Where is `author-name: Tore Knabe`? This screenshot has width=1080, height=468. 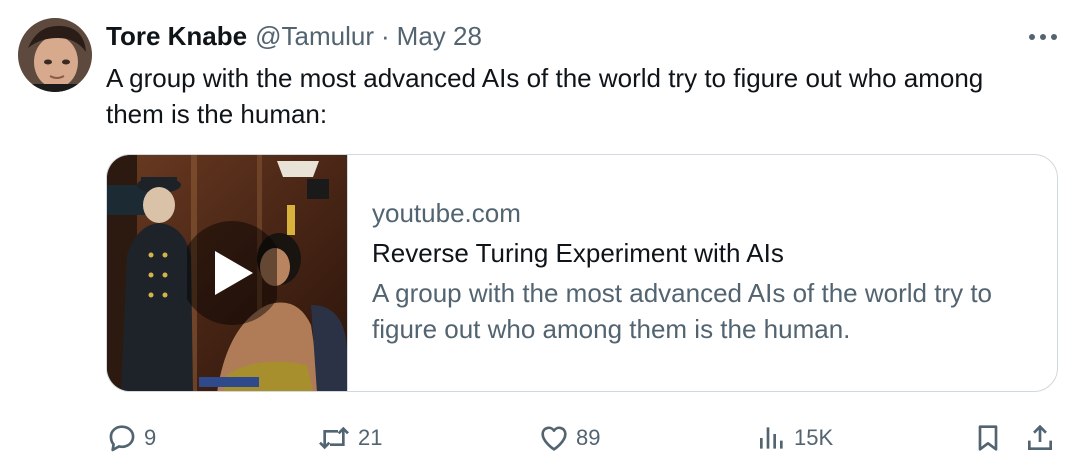
author-name: Tore Knabe is located at coordinates (176, 36).